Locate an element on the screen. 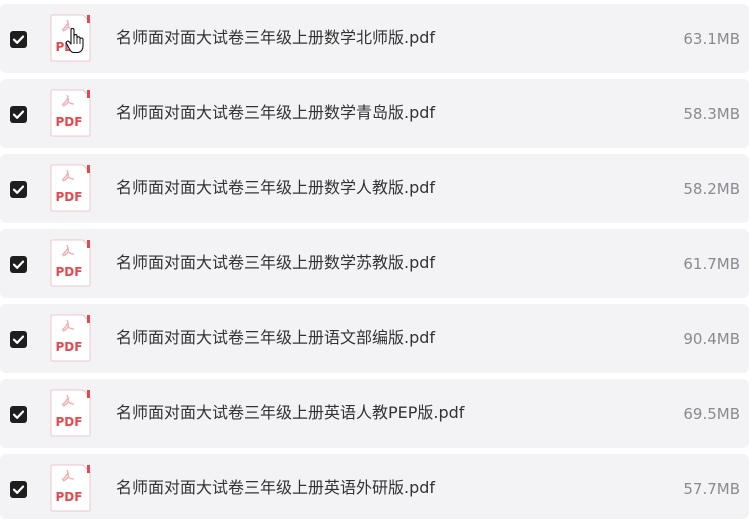  file-size: 58.2MB is located at coordinates (711, 189).